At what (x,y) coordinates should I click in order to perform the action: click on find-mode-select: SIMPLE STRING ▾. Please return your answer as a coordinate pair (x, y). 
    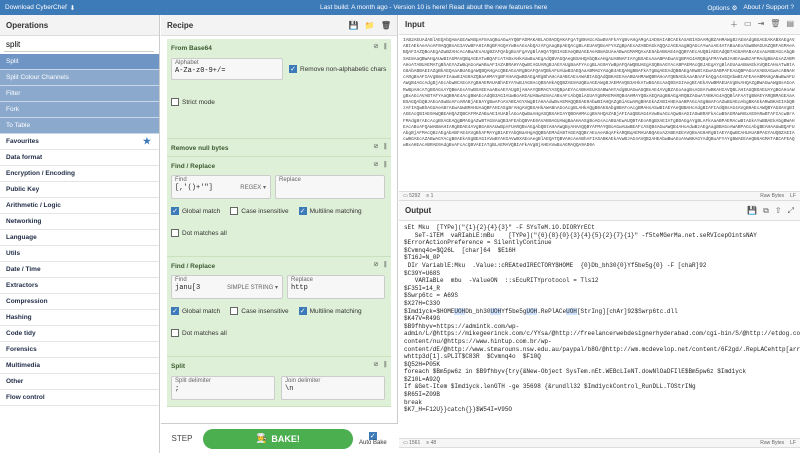
    Looking at the image, I should click on (252, 287).